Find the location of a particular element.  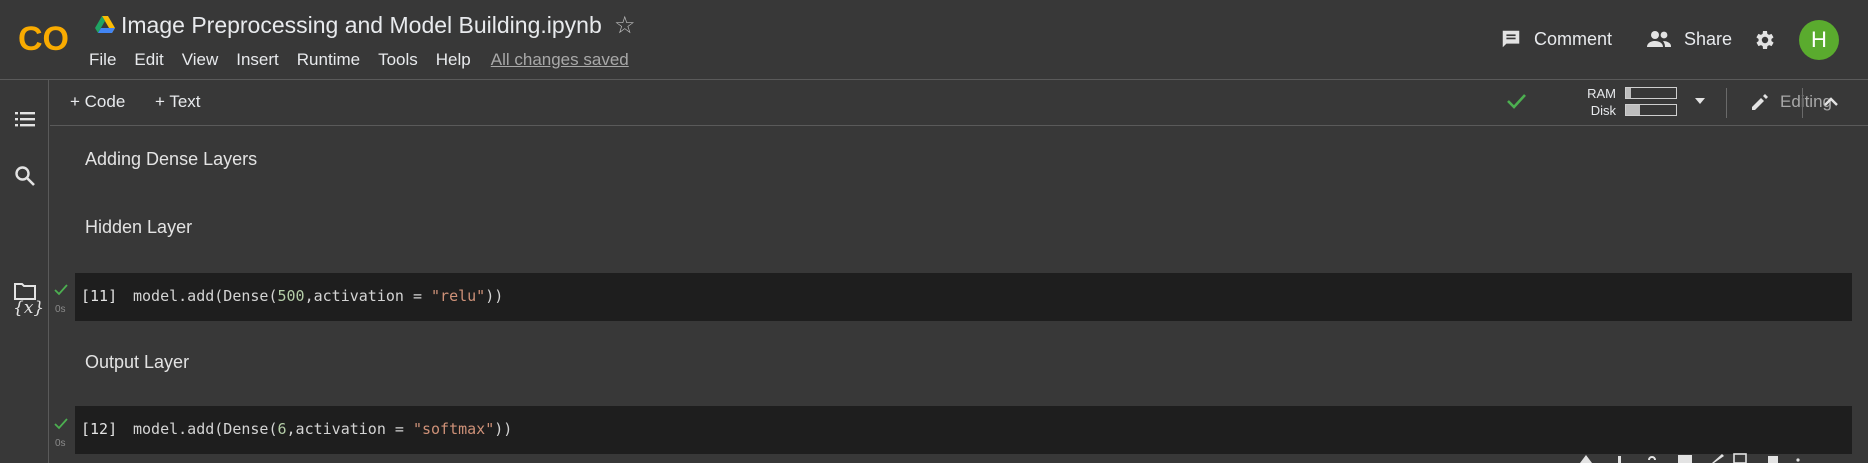

link-icon is located at coordinates (1652, 458).